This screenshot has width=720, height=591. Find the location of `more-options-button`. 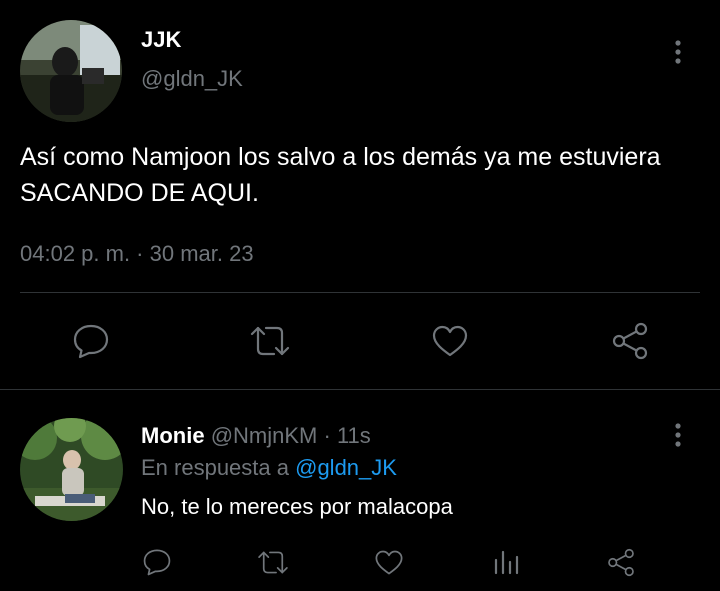

more-options-button is located at coordinates (678, 52).